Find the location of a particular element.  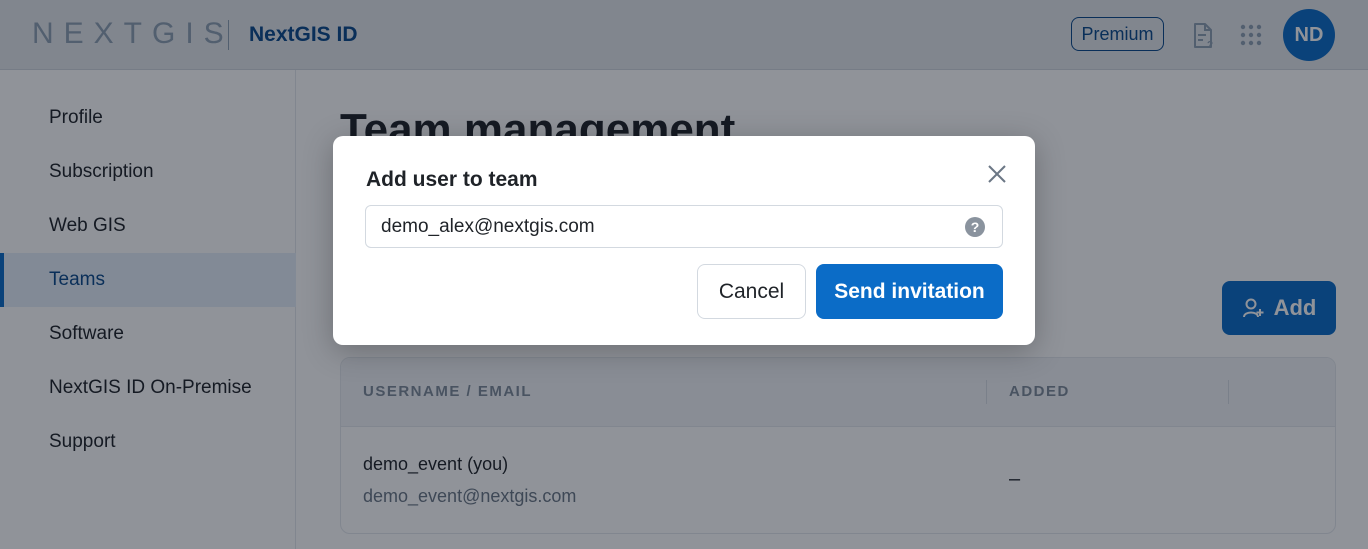

email-field is located at coordinates (684, 226).